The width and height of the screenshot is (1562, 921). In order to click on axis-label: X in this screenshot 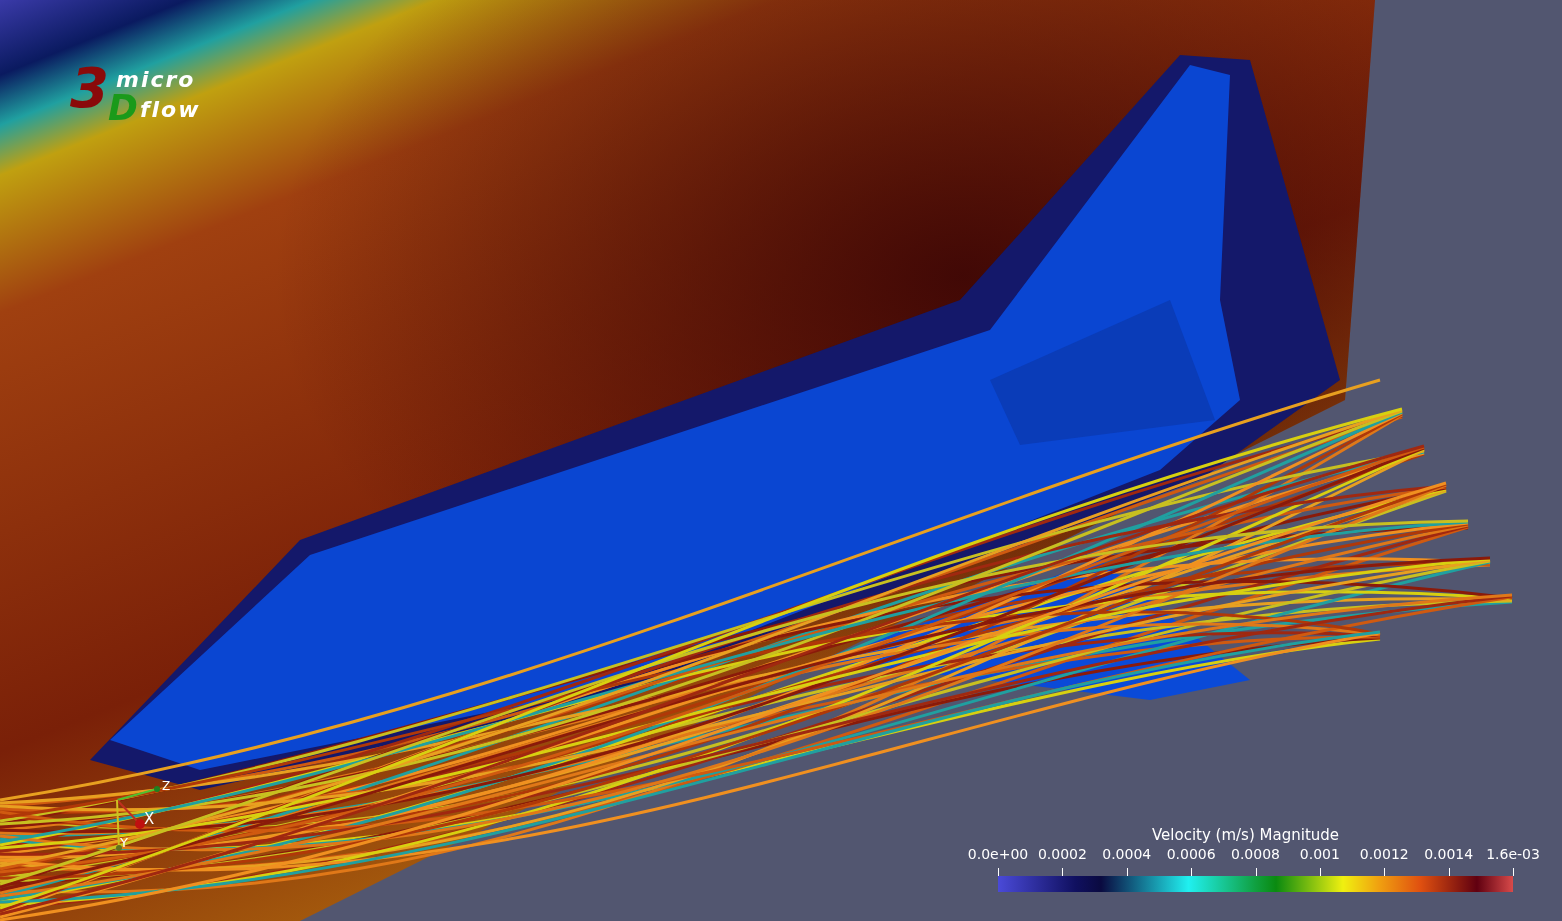, I will do `click(149, 819)`.